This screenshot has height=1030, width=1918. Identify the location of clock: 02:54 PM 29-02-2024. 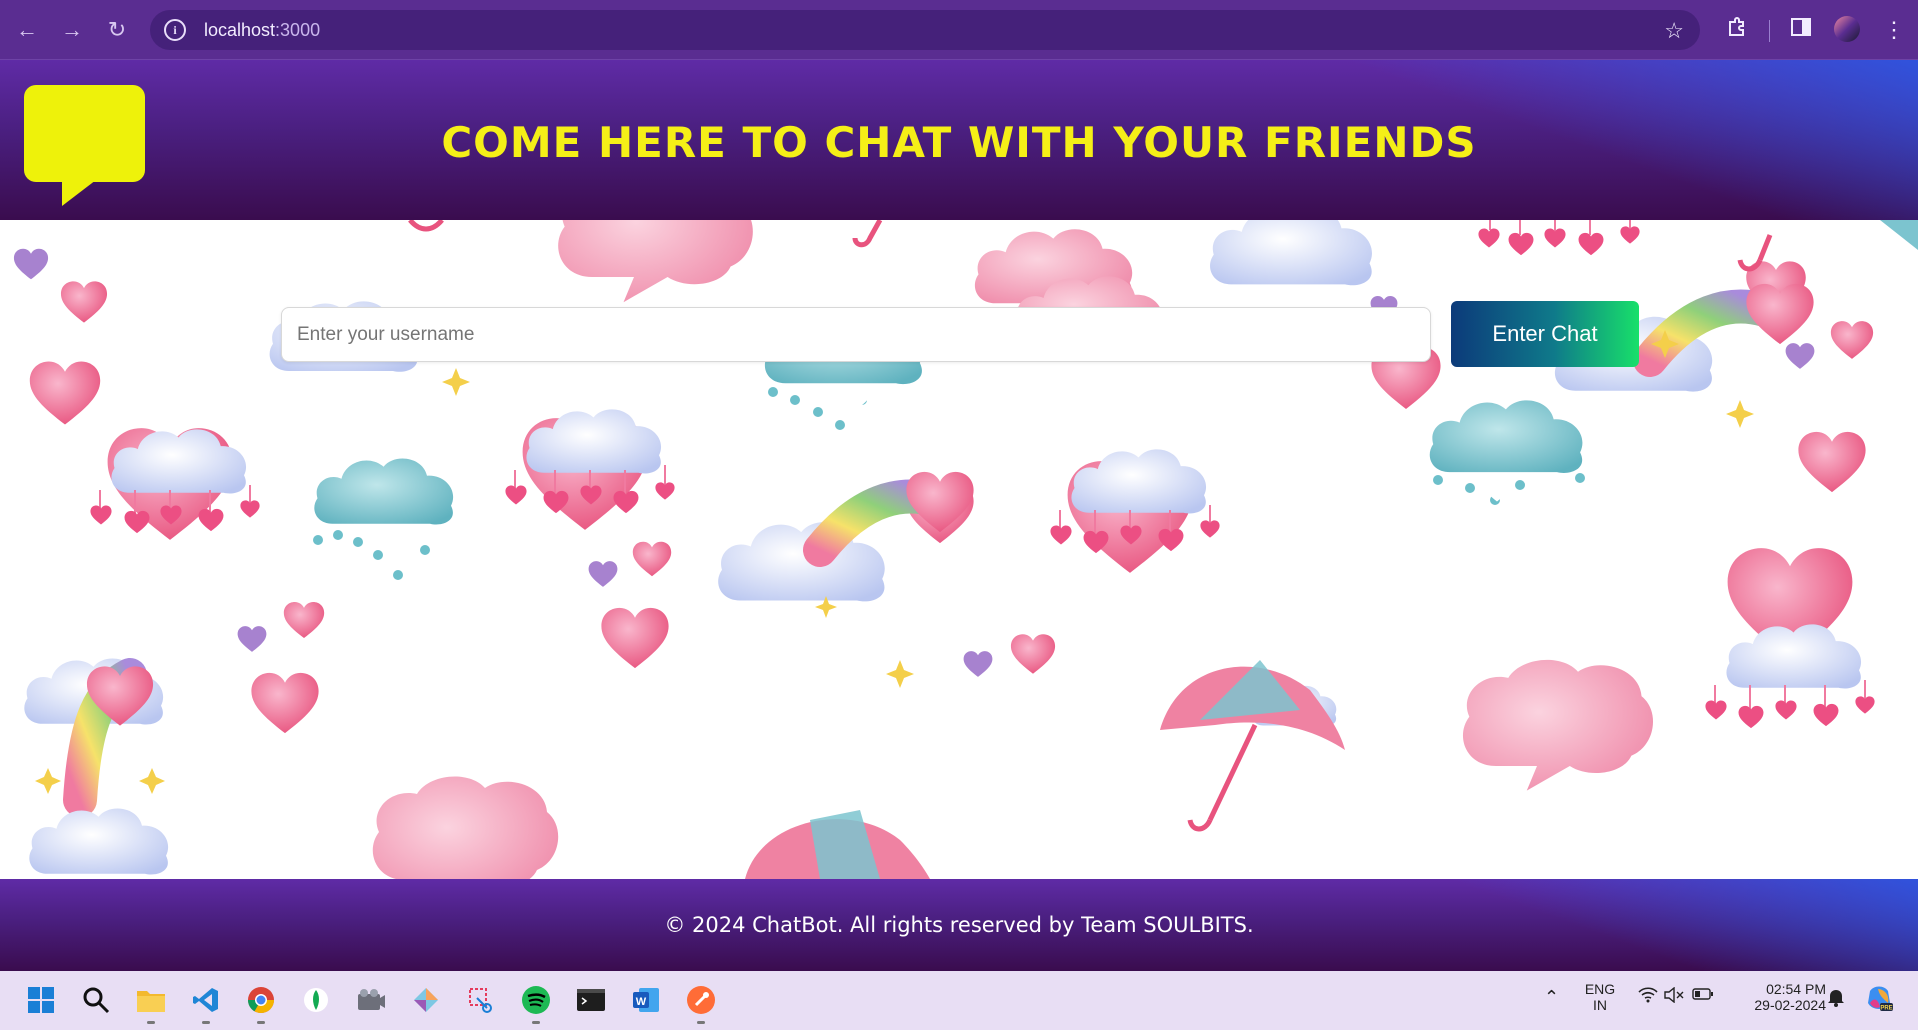
(1778, 997).